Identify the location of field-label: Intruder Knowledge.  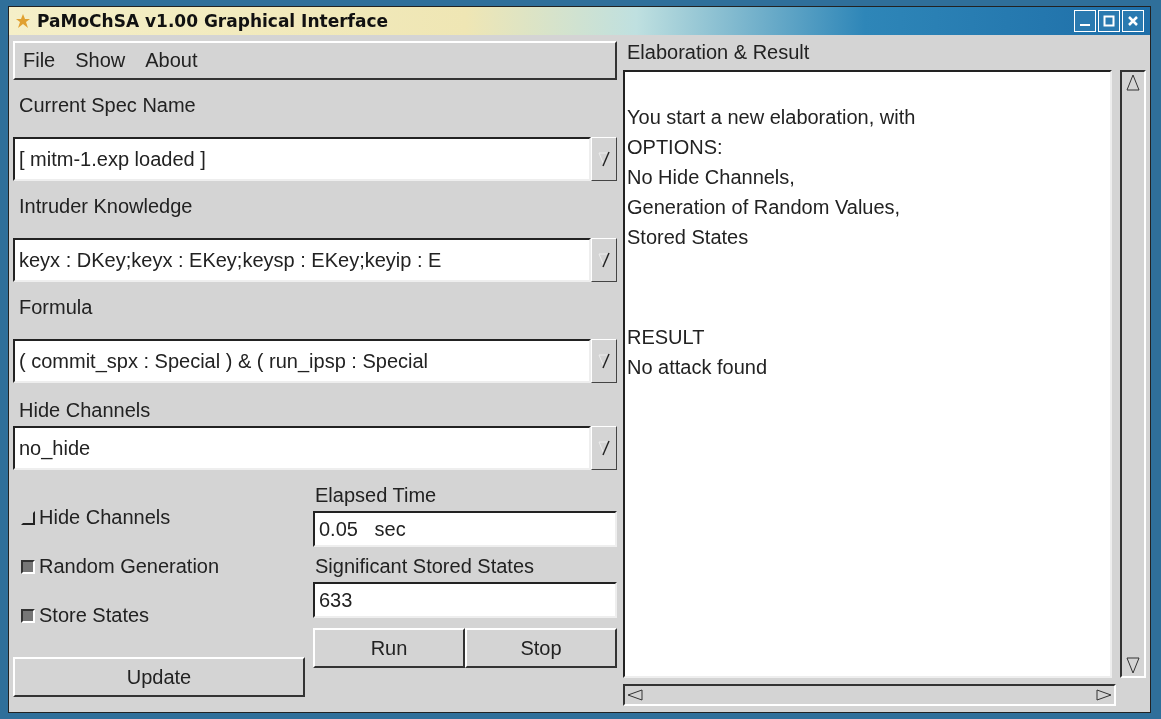
(106, 206).